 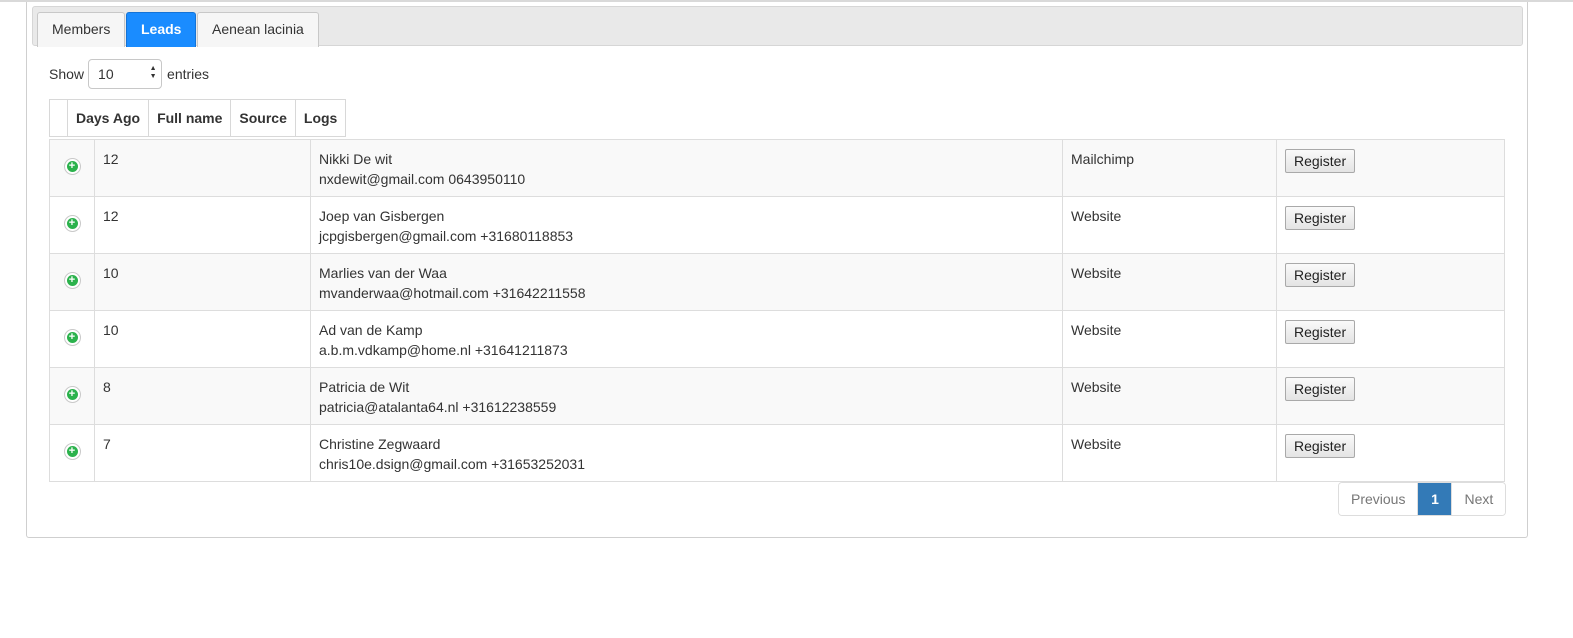 I want to click on lead-name: Marlies van der Waa, so click(x=383, y=273).